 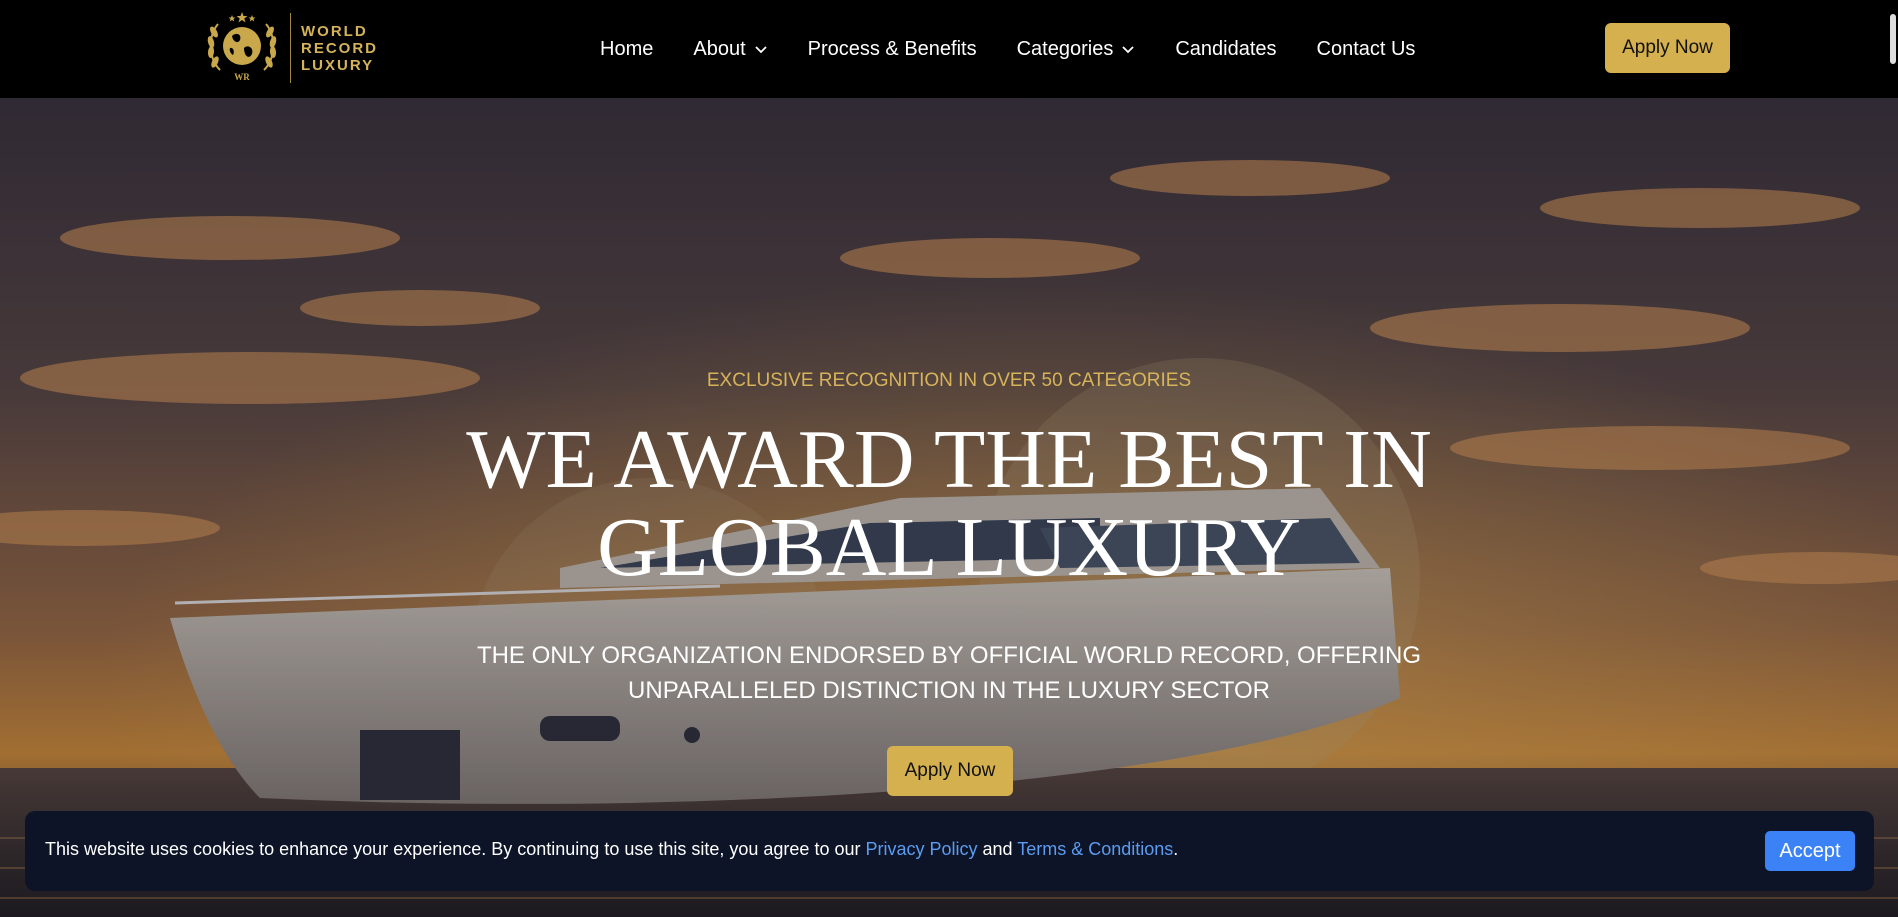 I want to click on brand-name: WORLD RECORD LUXURY, so click(x=339, y=48).